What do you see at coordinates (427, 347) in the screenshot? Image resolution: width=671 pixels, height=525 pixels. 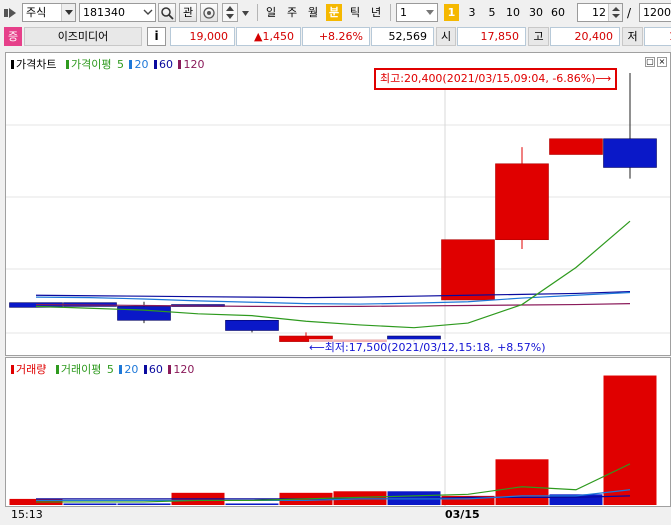 I see `low-annotation: ⟵최저:17,500(2021/03/12,15:18, +8.57%)` at bounding box center [427, 347].